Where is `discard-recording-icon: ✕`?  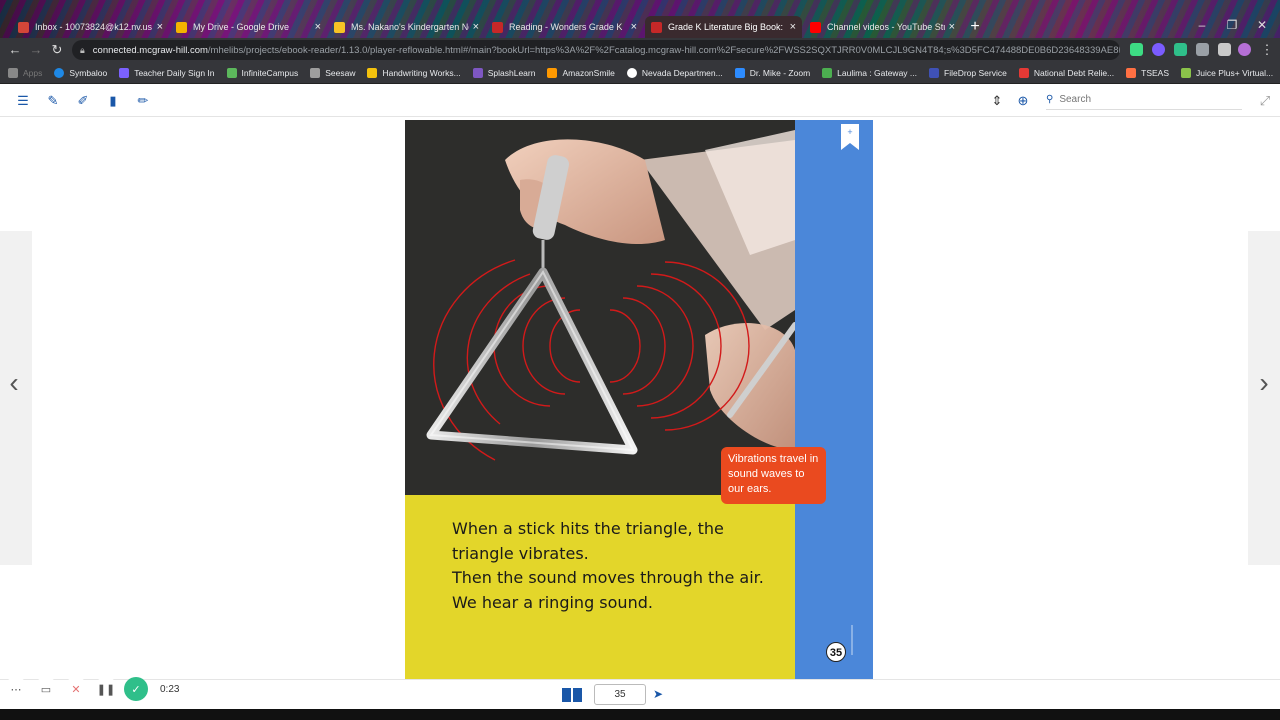 discard-recording-icon: ✕ is located at coordinates (76, 689).